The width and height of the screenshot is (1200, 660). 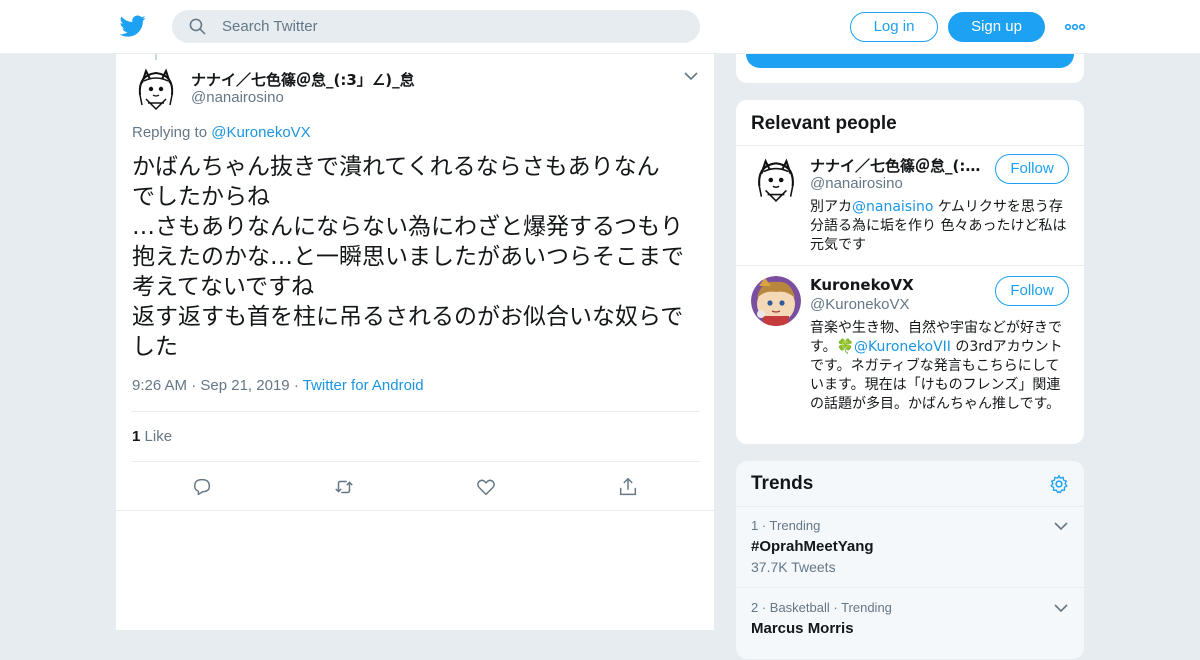 I want to click on like-label: Like, so click(x=158, y=436).